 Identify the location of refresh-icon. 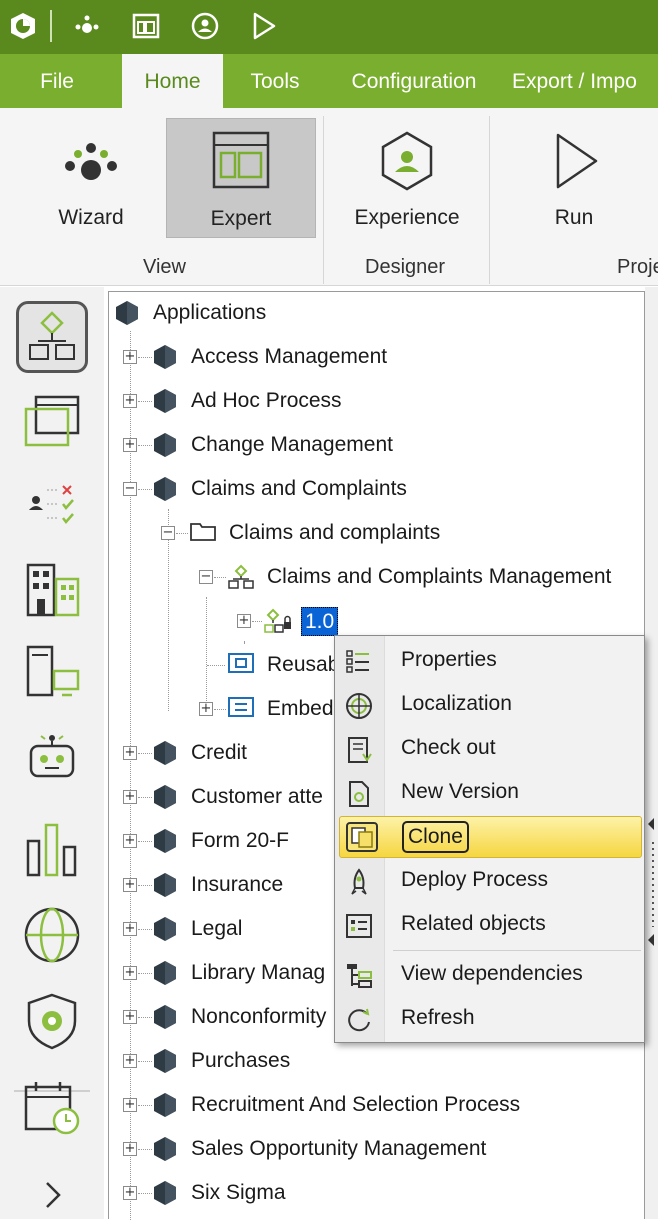
(359, 1020).